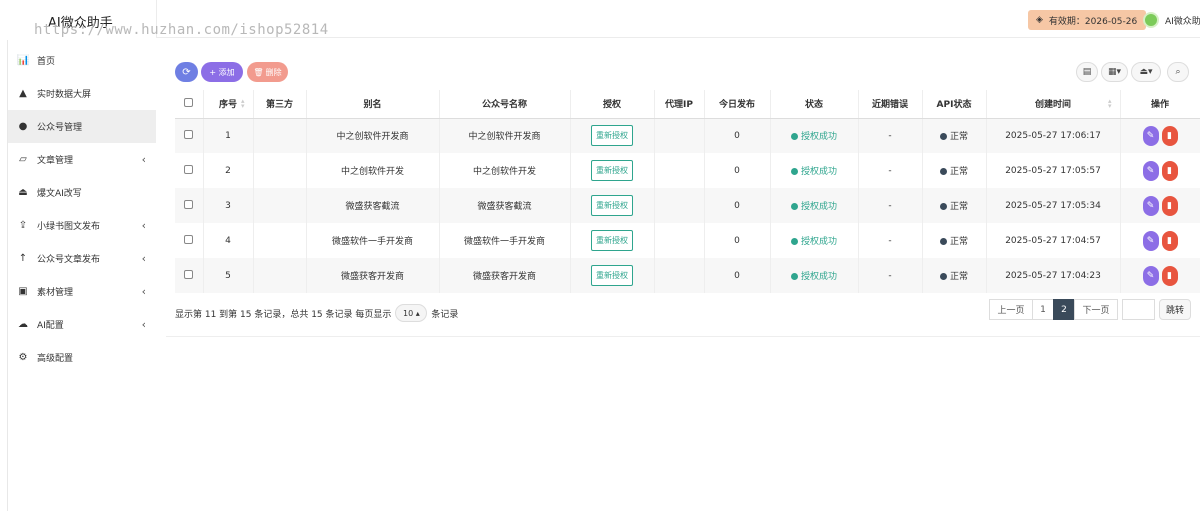 This screenshot has width=1200, height=511. What do you see at coordinates (505, 275) in the screenshot?
I see `cell-account-name: 微盛获客开发商` at bounding box center [505, 275].